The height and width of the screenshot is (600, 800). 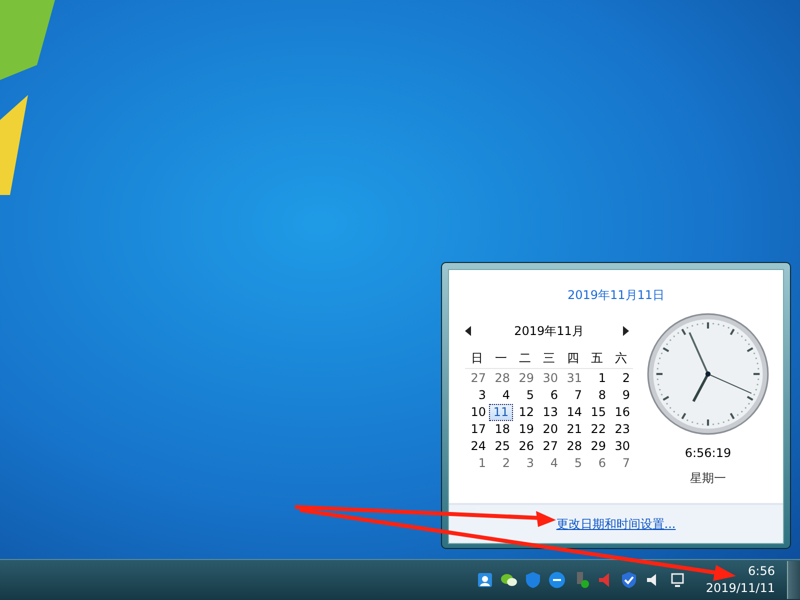 What do you see at coordinates (573, 358) in the screenshot?
I see `weekday-label: 四` at bounding box center [573, 358].